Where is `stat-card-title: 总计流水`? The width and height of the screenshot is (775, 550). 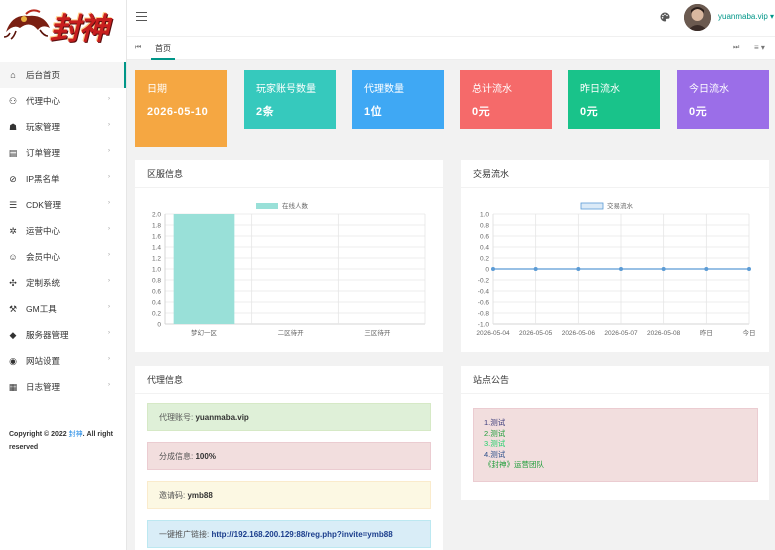 stat-card-title: 总计流水 is located at coordinates (492, 89).